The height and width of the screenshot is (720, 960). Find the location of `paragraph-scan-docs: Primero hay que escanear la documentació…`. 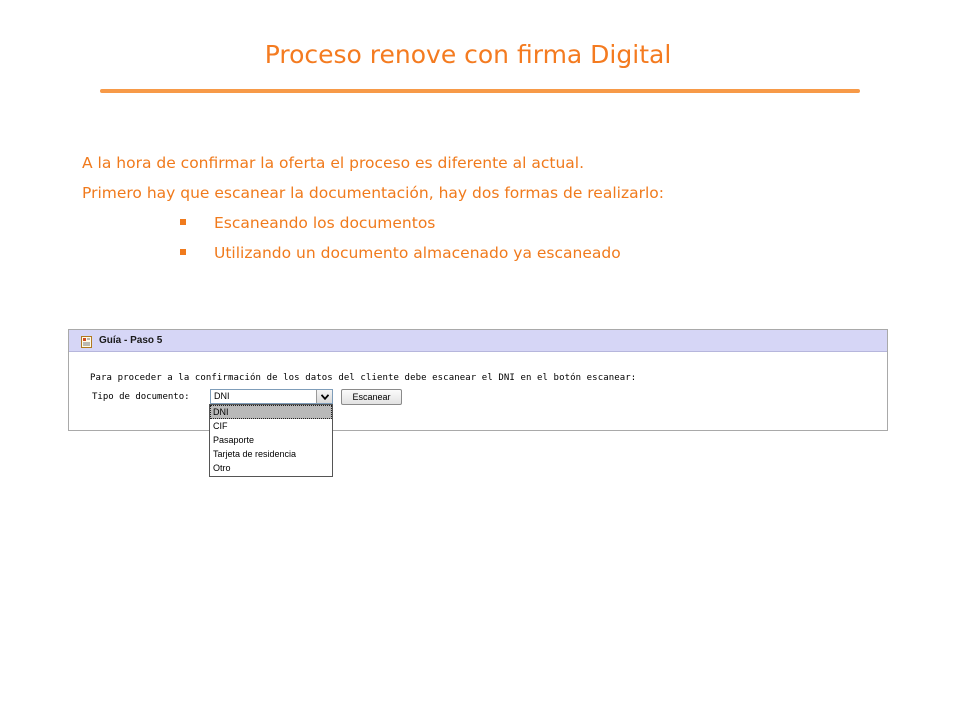

paragraph-scan-docs: Primero hay que escanear la documentació… is located at coordinates (373, 193).